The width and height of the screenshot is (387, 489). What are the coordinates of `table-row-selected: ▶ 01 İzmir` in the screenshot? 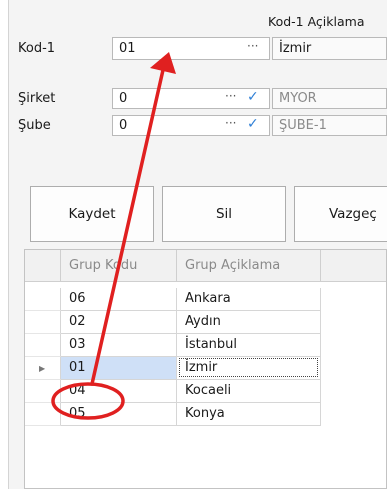 It's located at (205, 368).